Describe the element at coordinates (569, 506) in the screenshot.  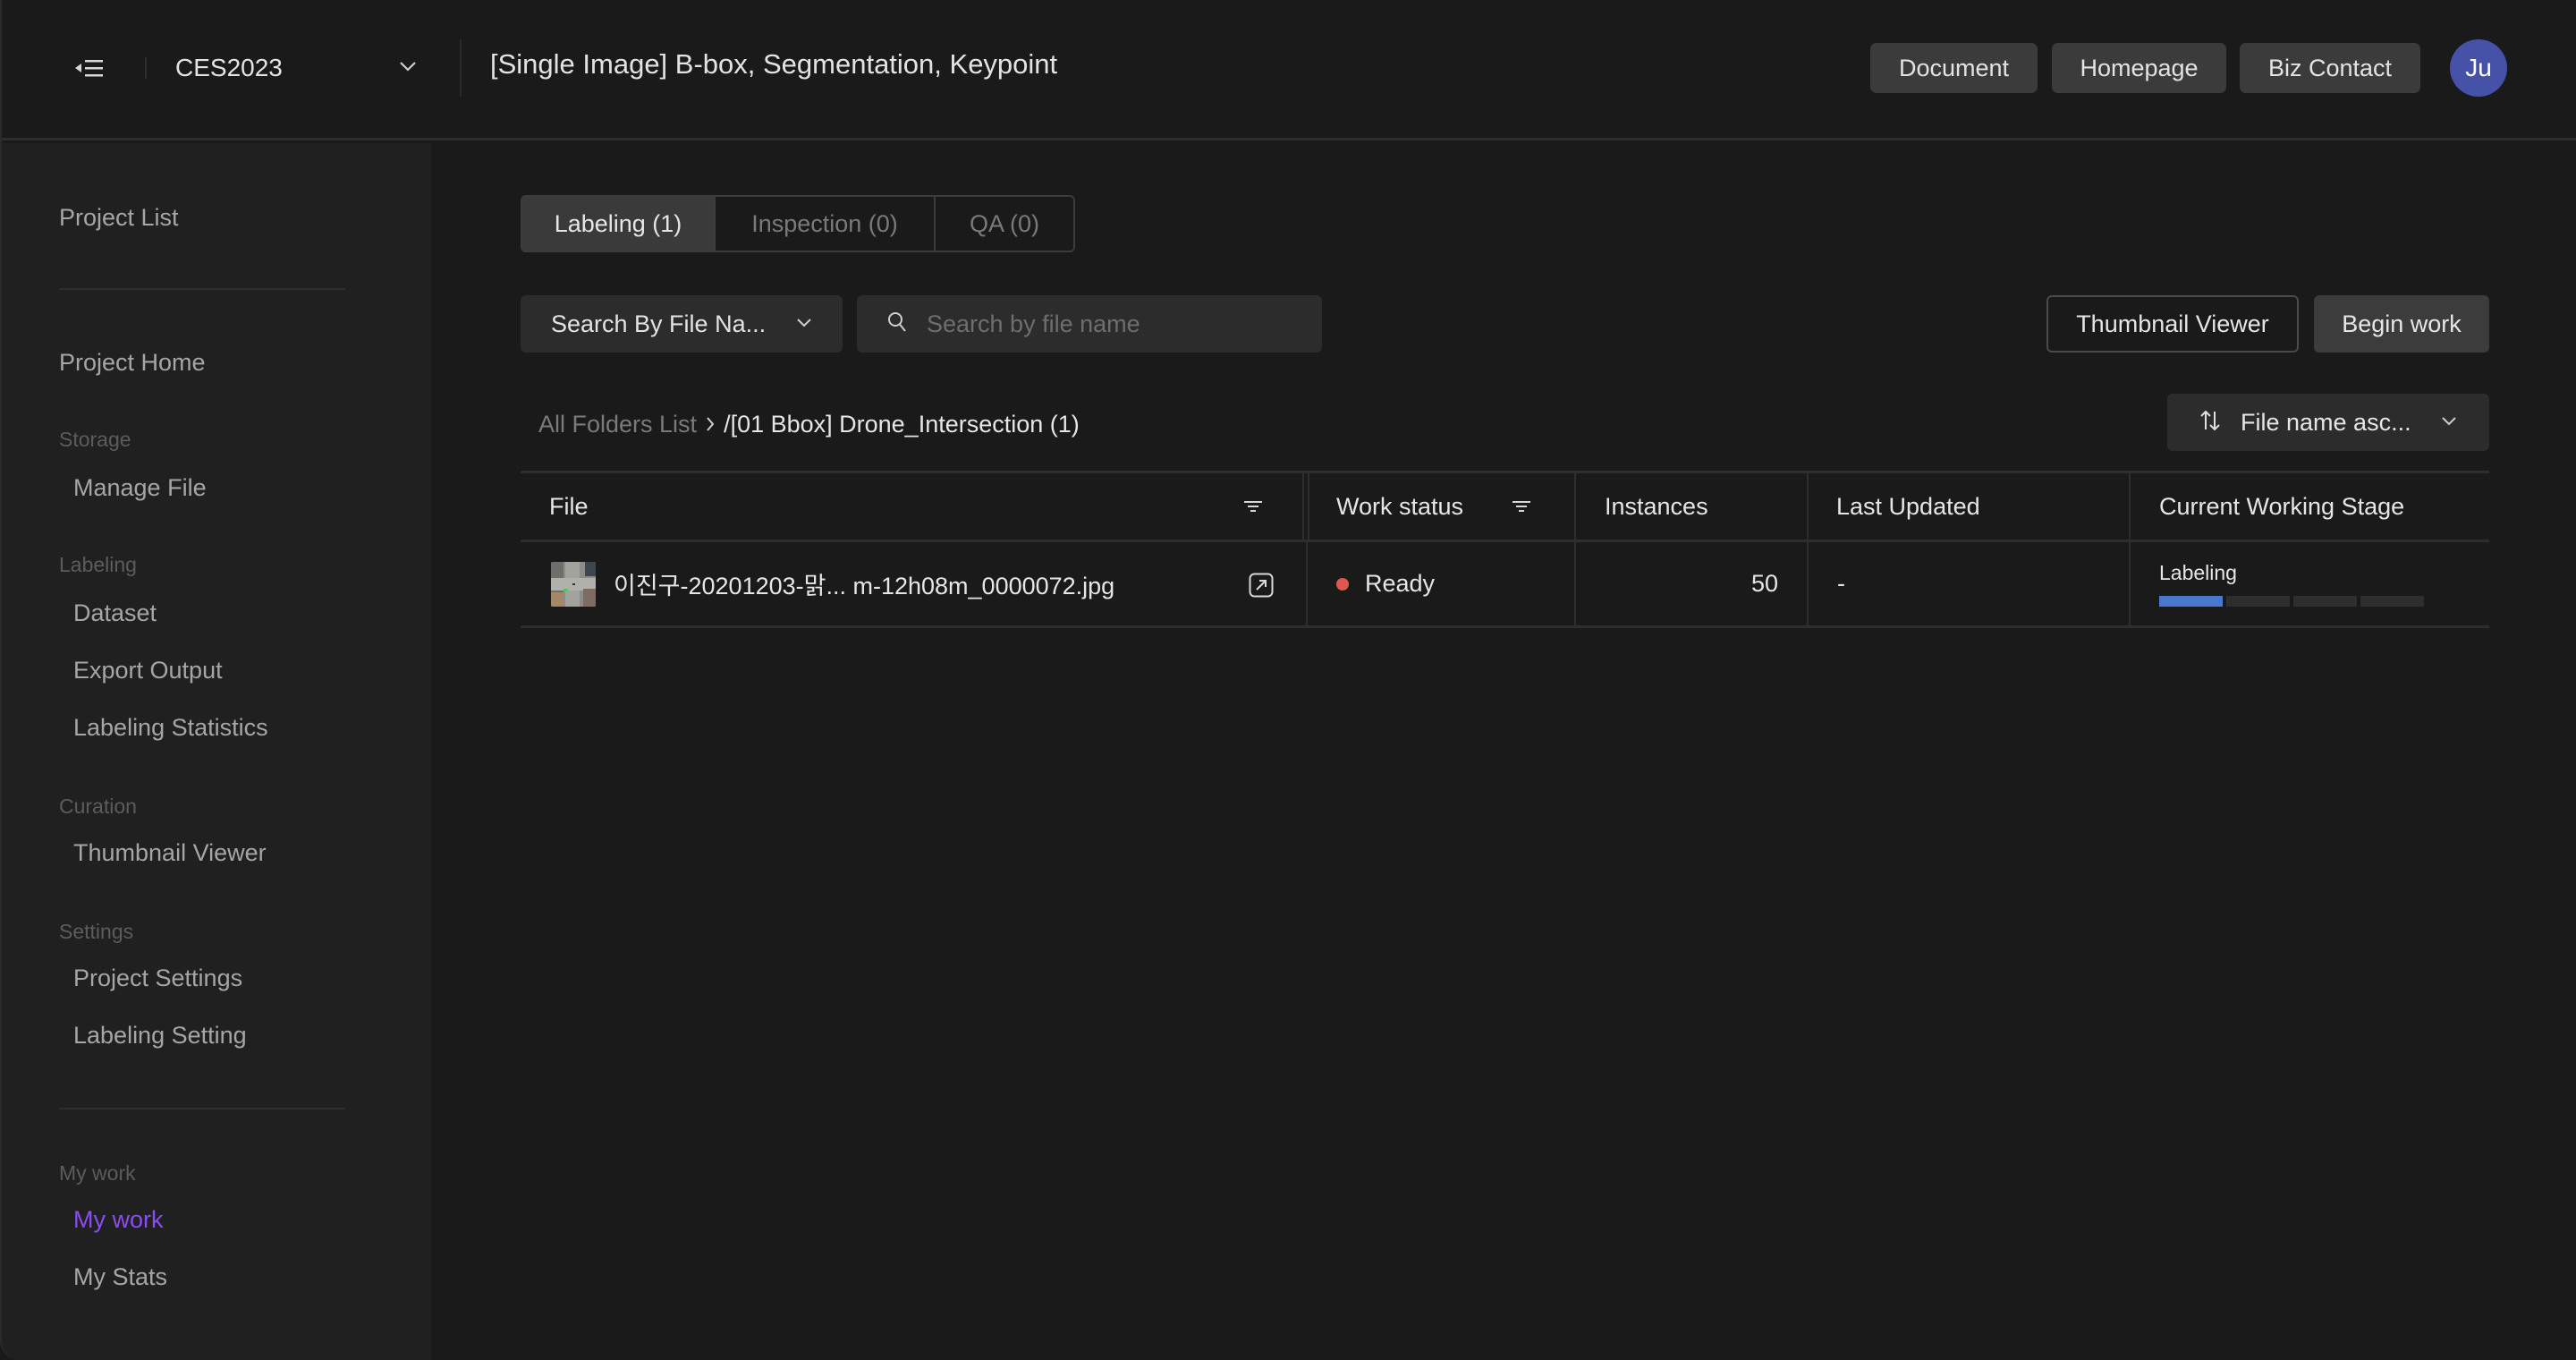
I see `column-header-file: File` at that location.